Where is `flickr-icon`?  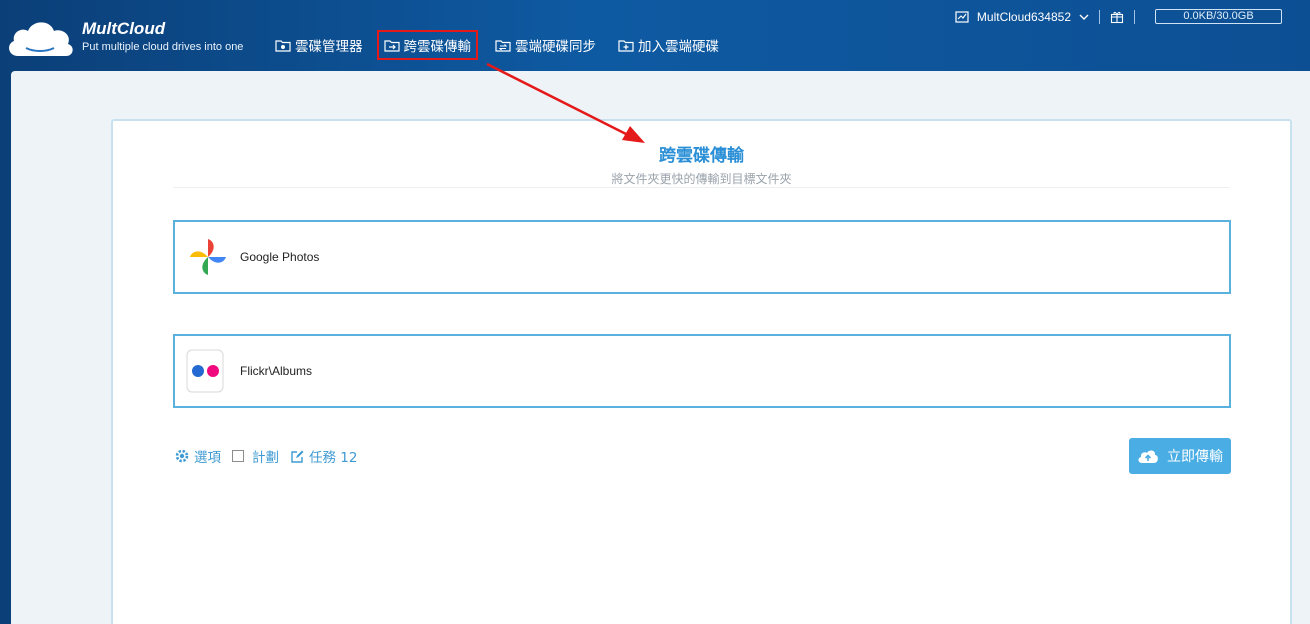 flickr-icon is located at coordinates (205, 371).